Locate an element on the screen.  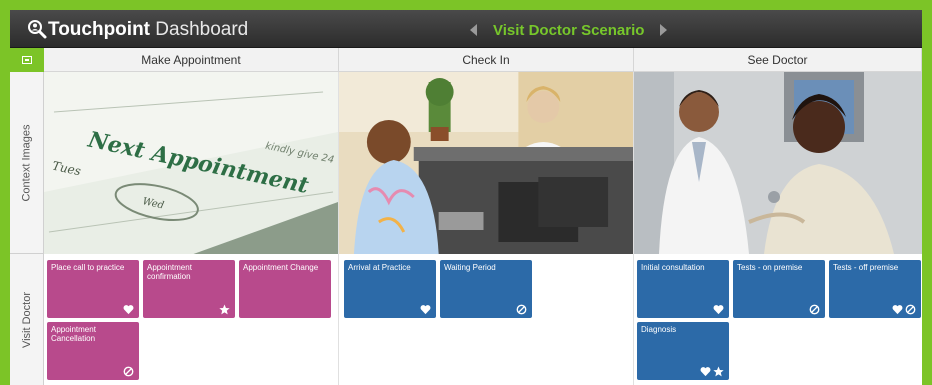
context-image-doctor-patient is located at coordinates (778, 163).